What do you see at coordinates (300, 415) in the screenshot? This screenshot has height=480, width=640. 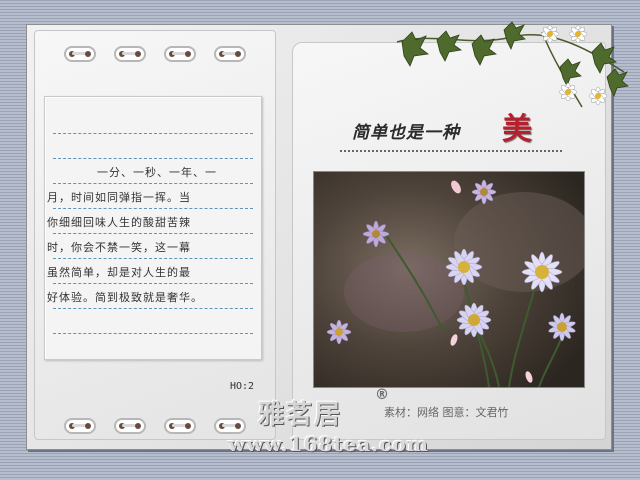 I see `brand-logo: 雅茗居` at bounding box center [300, 415].